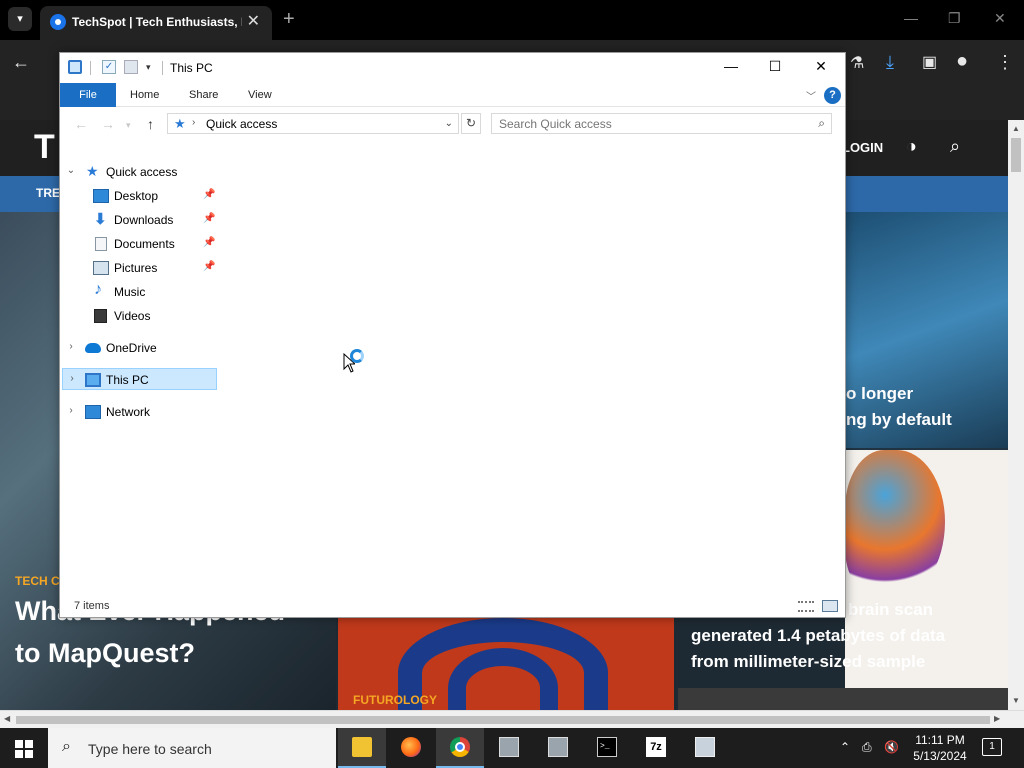  Describe the element at coordinates (128, 125) in the screenshot. I see `recent-locations-icon: ▾` at that location.